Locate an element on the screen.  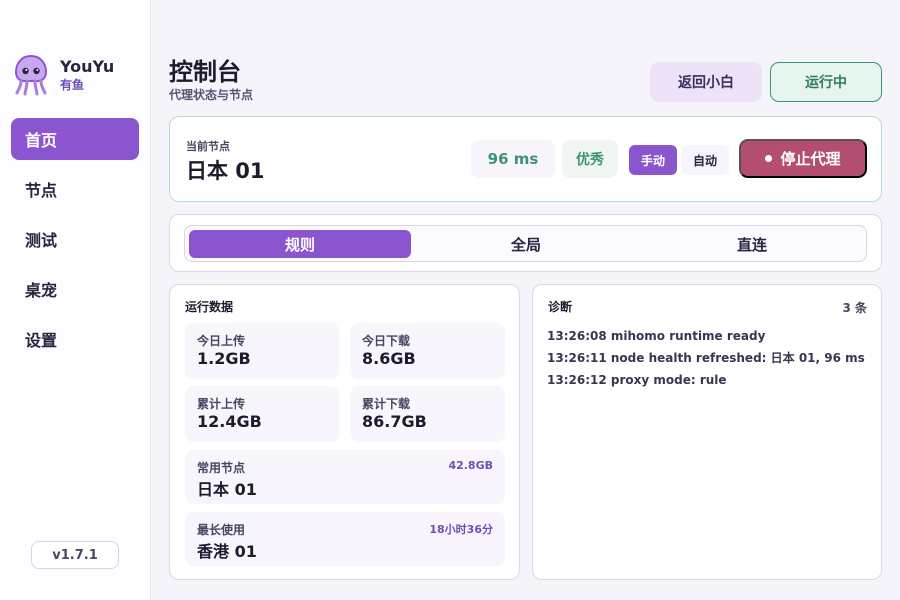
page-subtitle: 代理状态与节点 is located at coordinates (211, 95).